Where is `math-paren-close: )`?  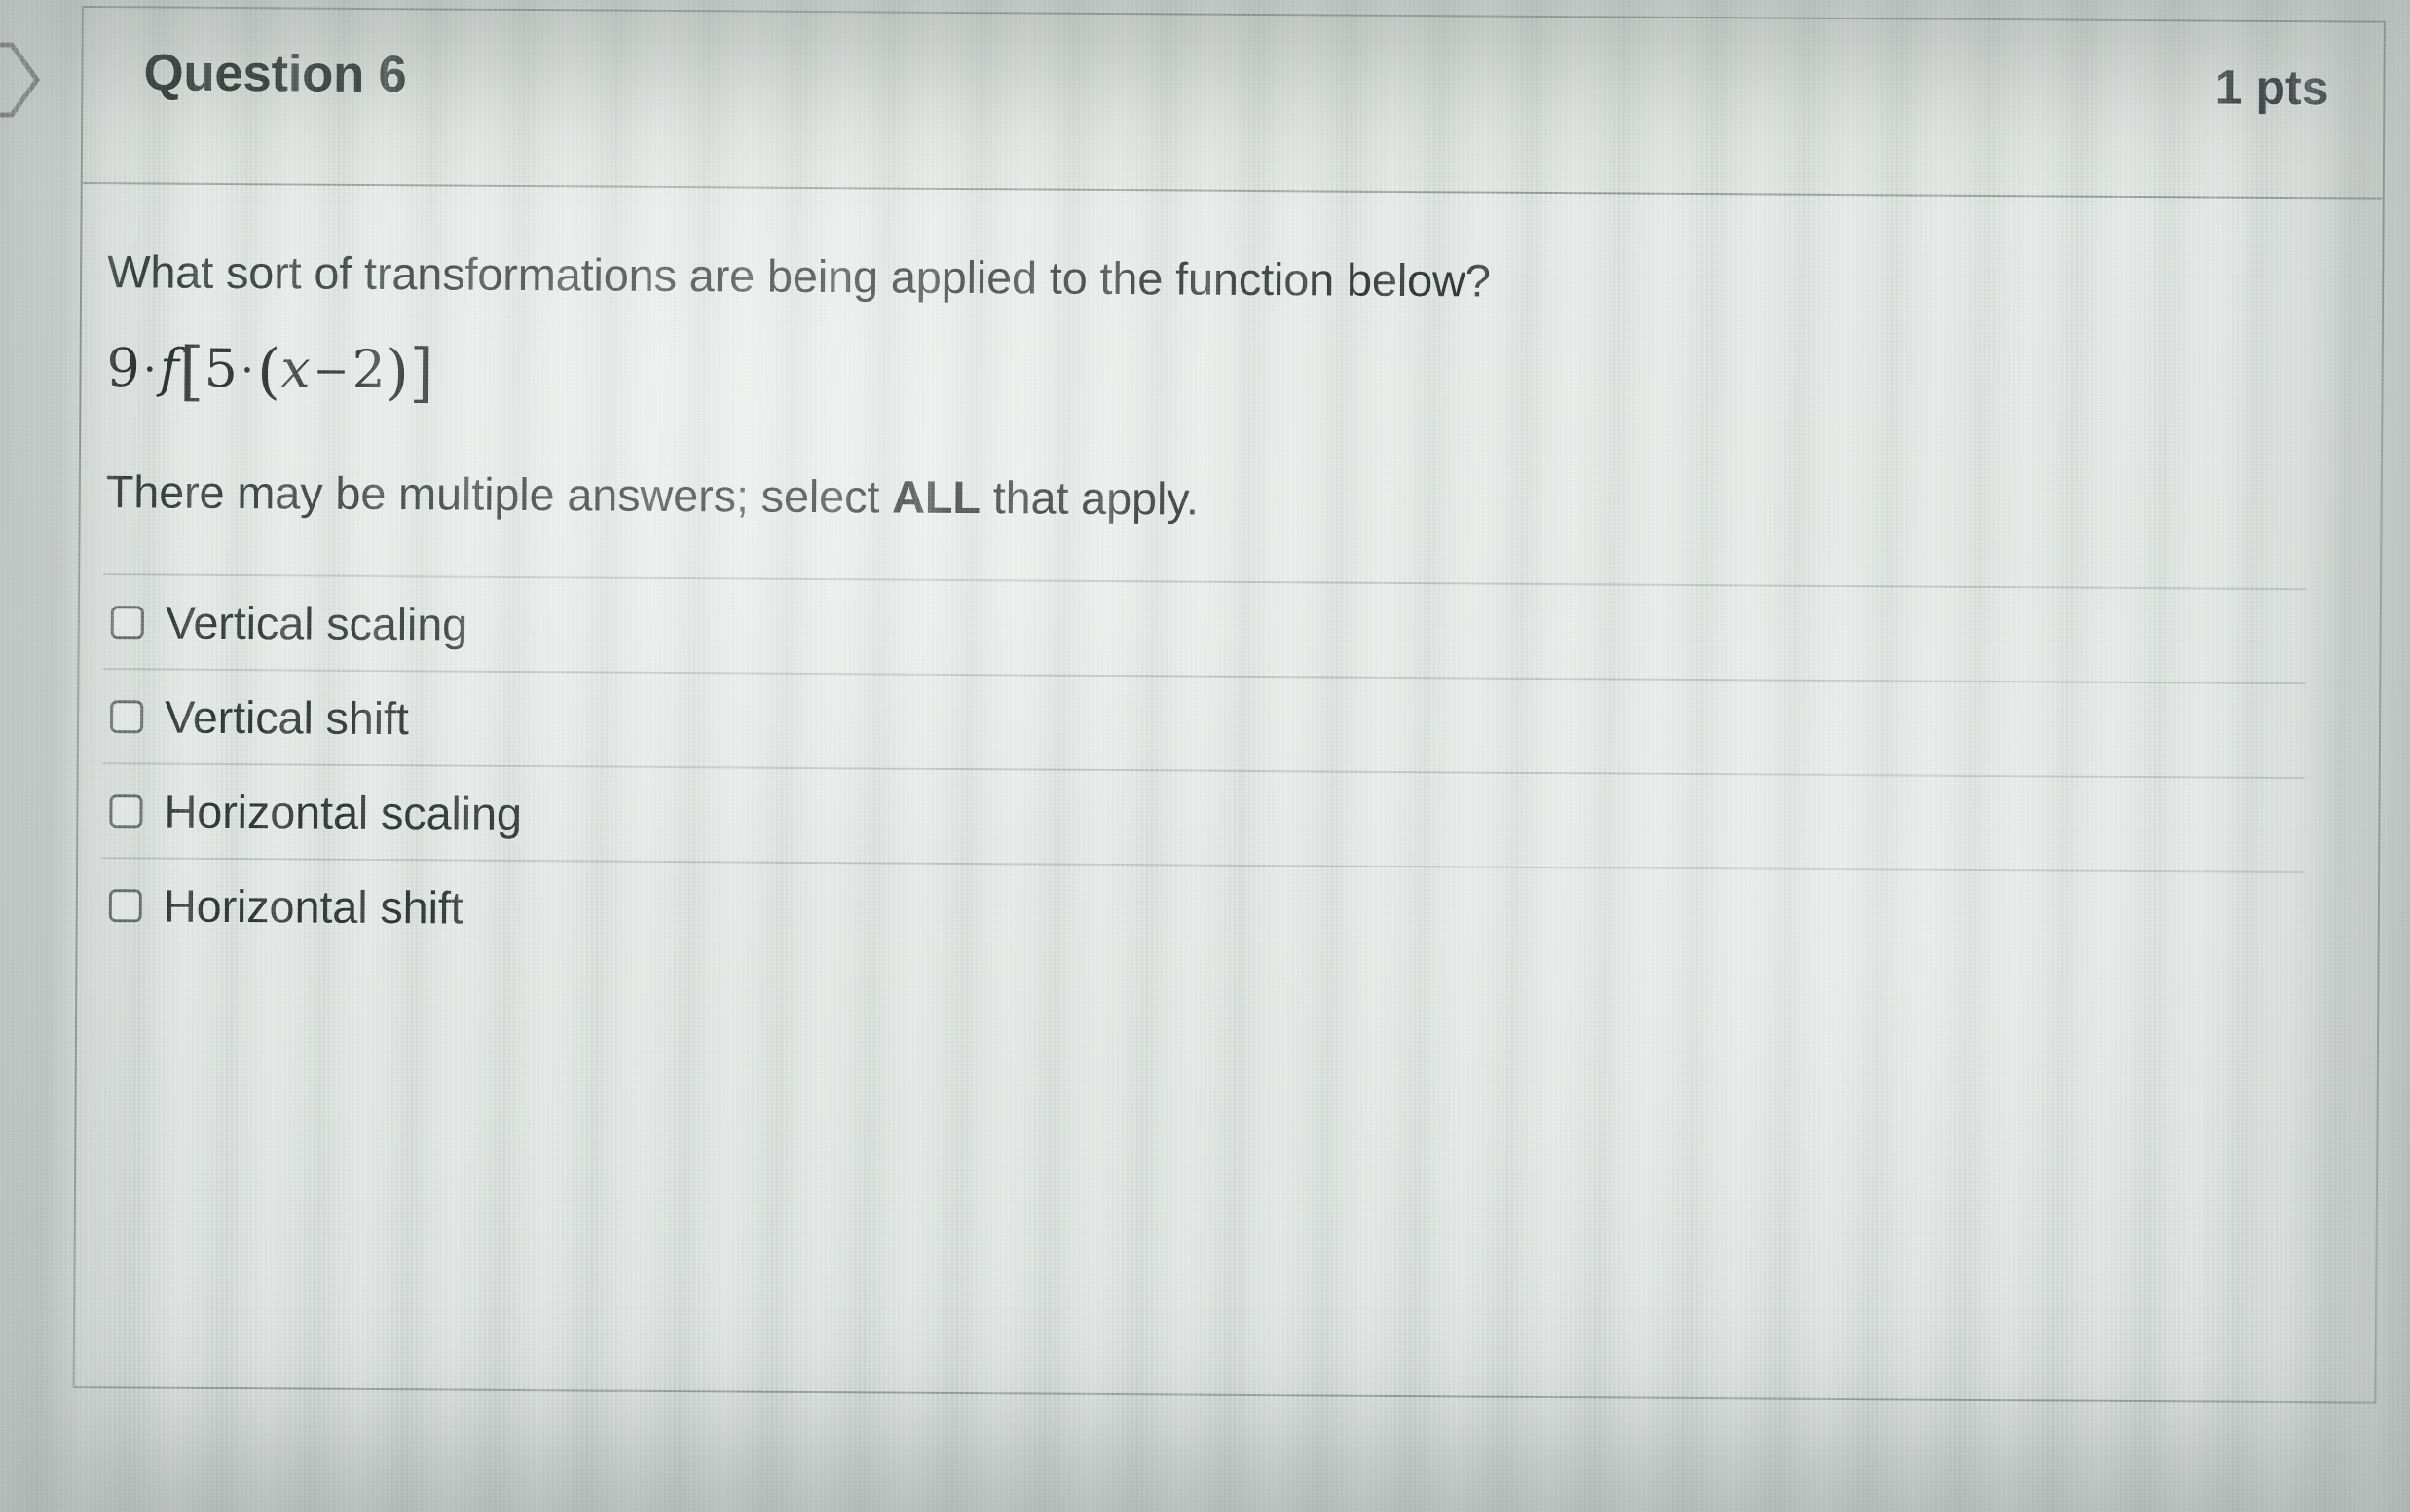
math-paren-close: ) is located at coordinates (397, 372).